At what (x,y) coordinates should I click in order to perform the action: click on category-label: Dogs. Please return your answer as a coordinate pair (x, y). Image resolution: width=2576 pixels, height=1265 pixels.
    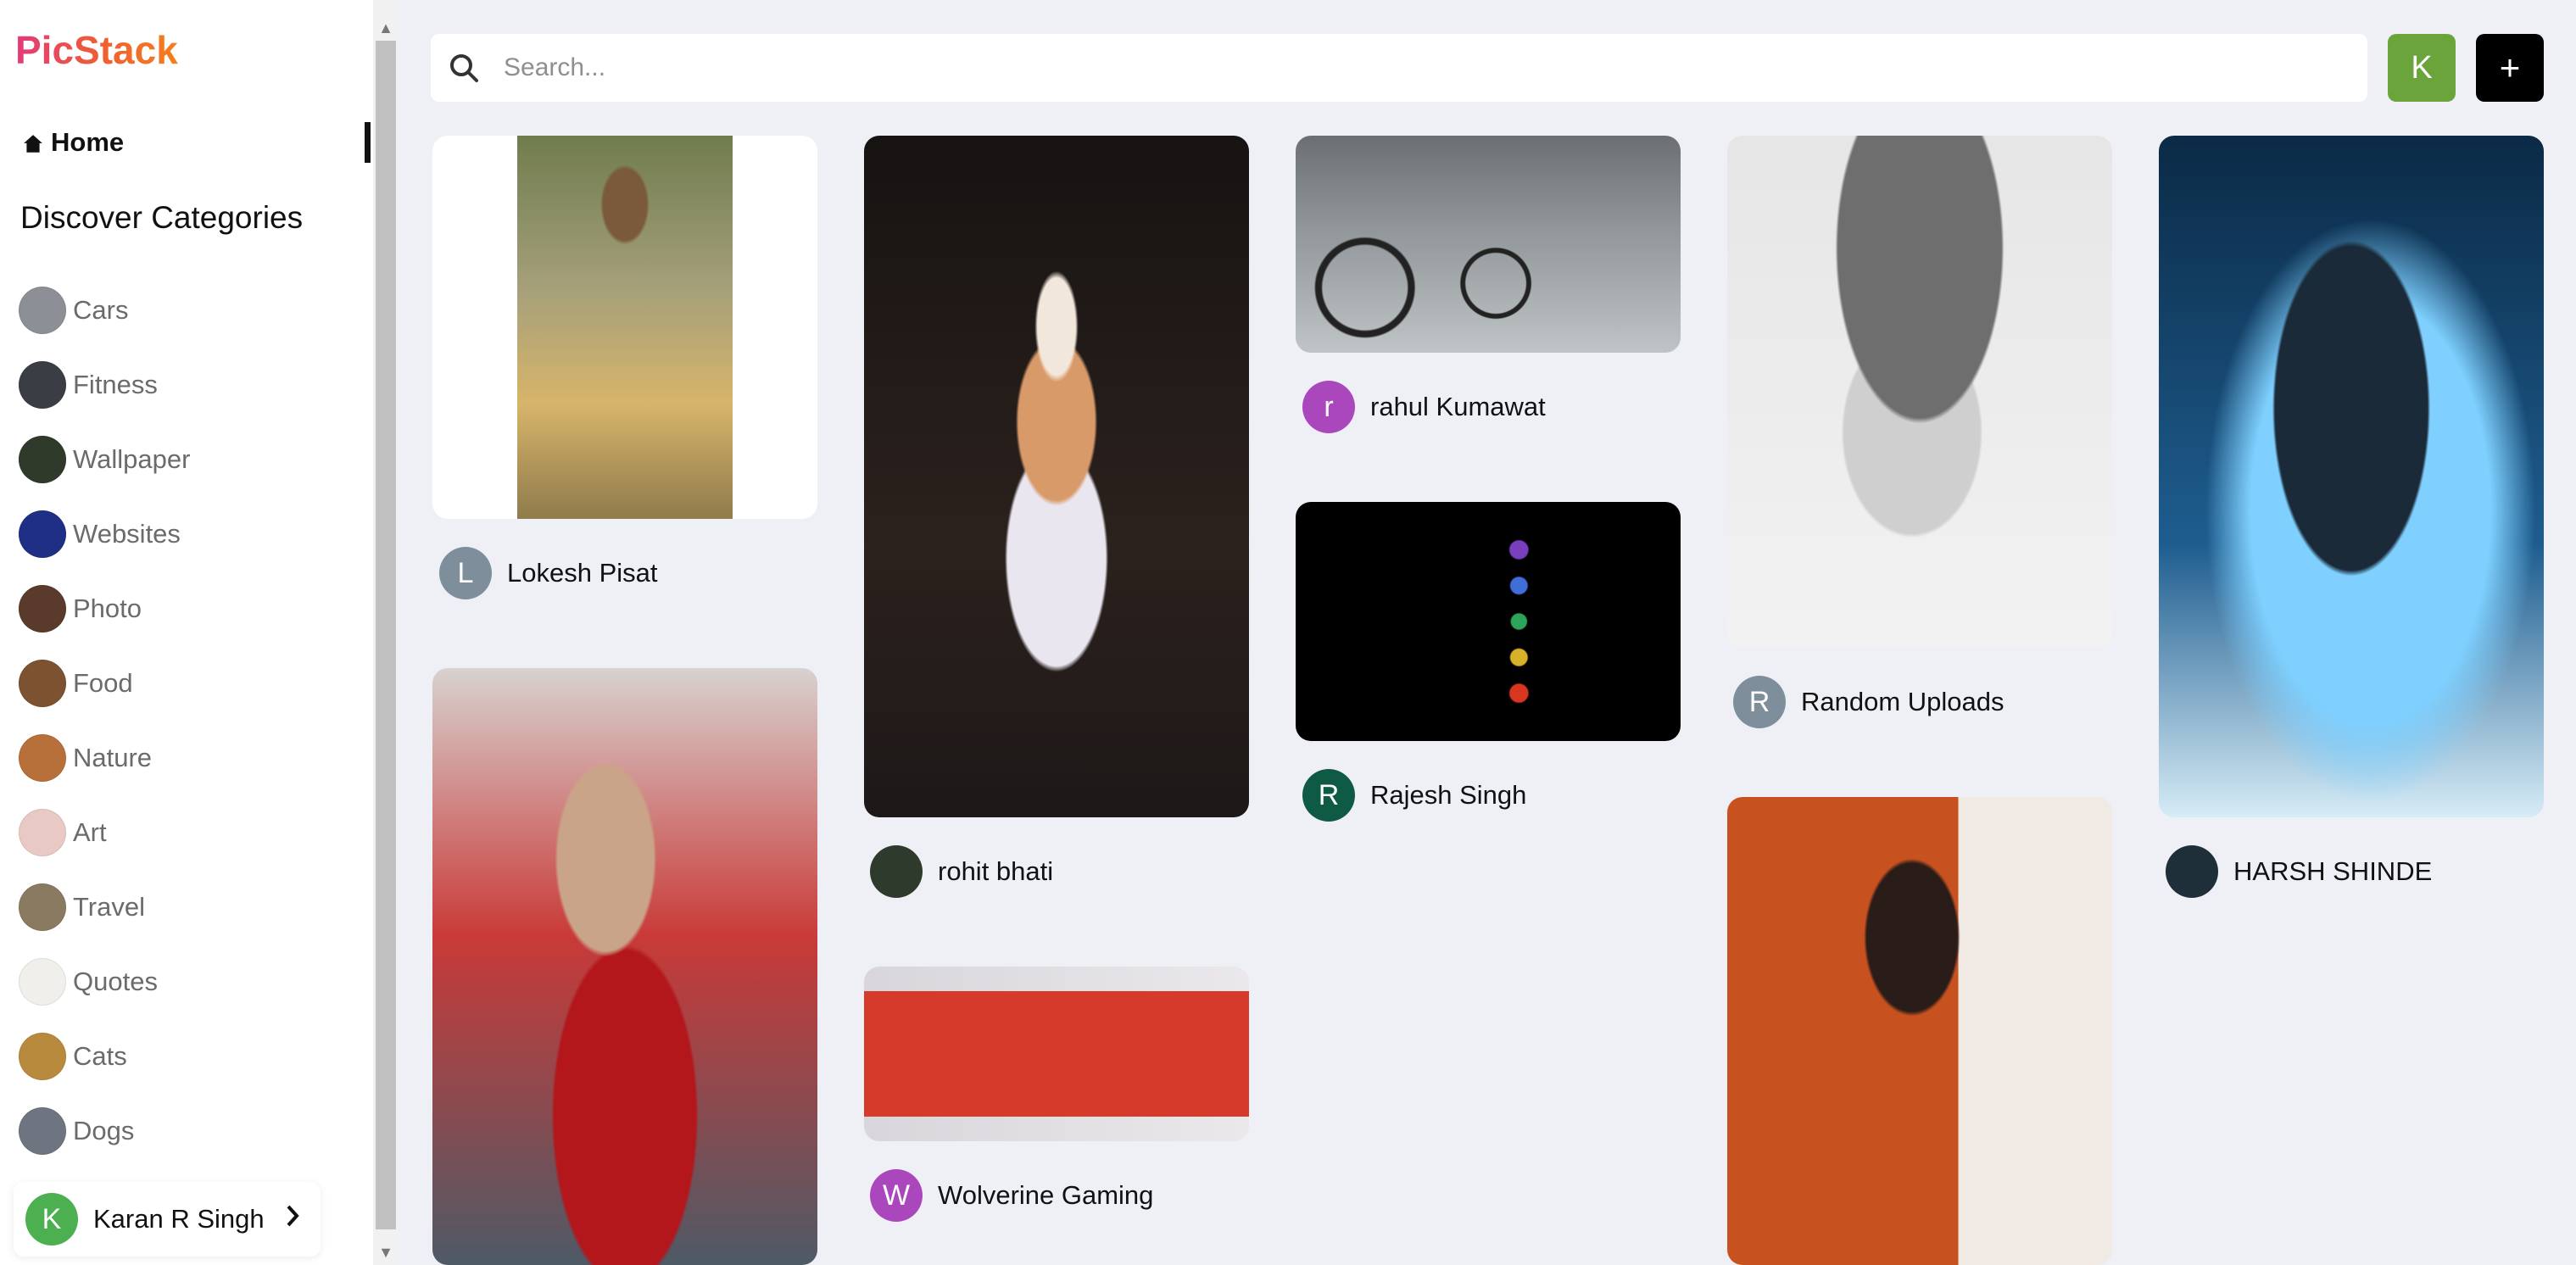
    Looking at the image, I should click on (104, 1130).